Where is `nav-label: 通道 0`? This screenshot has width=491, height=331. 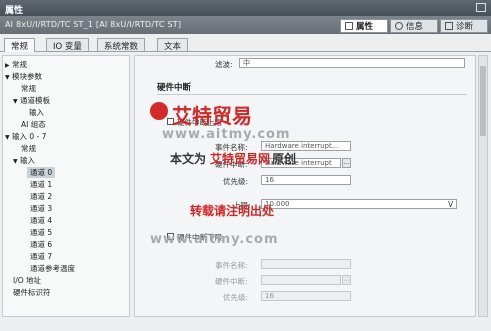
nav-label: 通道 0 is located at coordinates (41, 172).